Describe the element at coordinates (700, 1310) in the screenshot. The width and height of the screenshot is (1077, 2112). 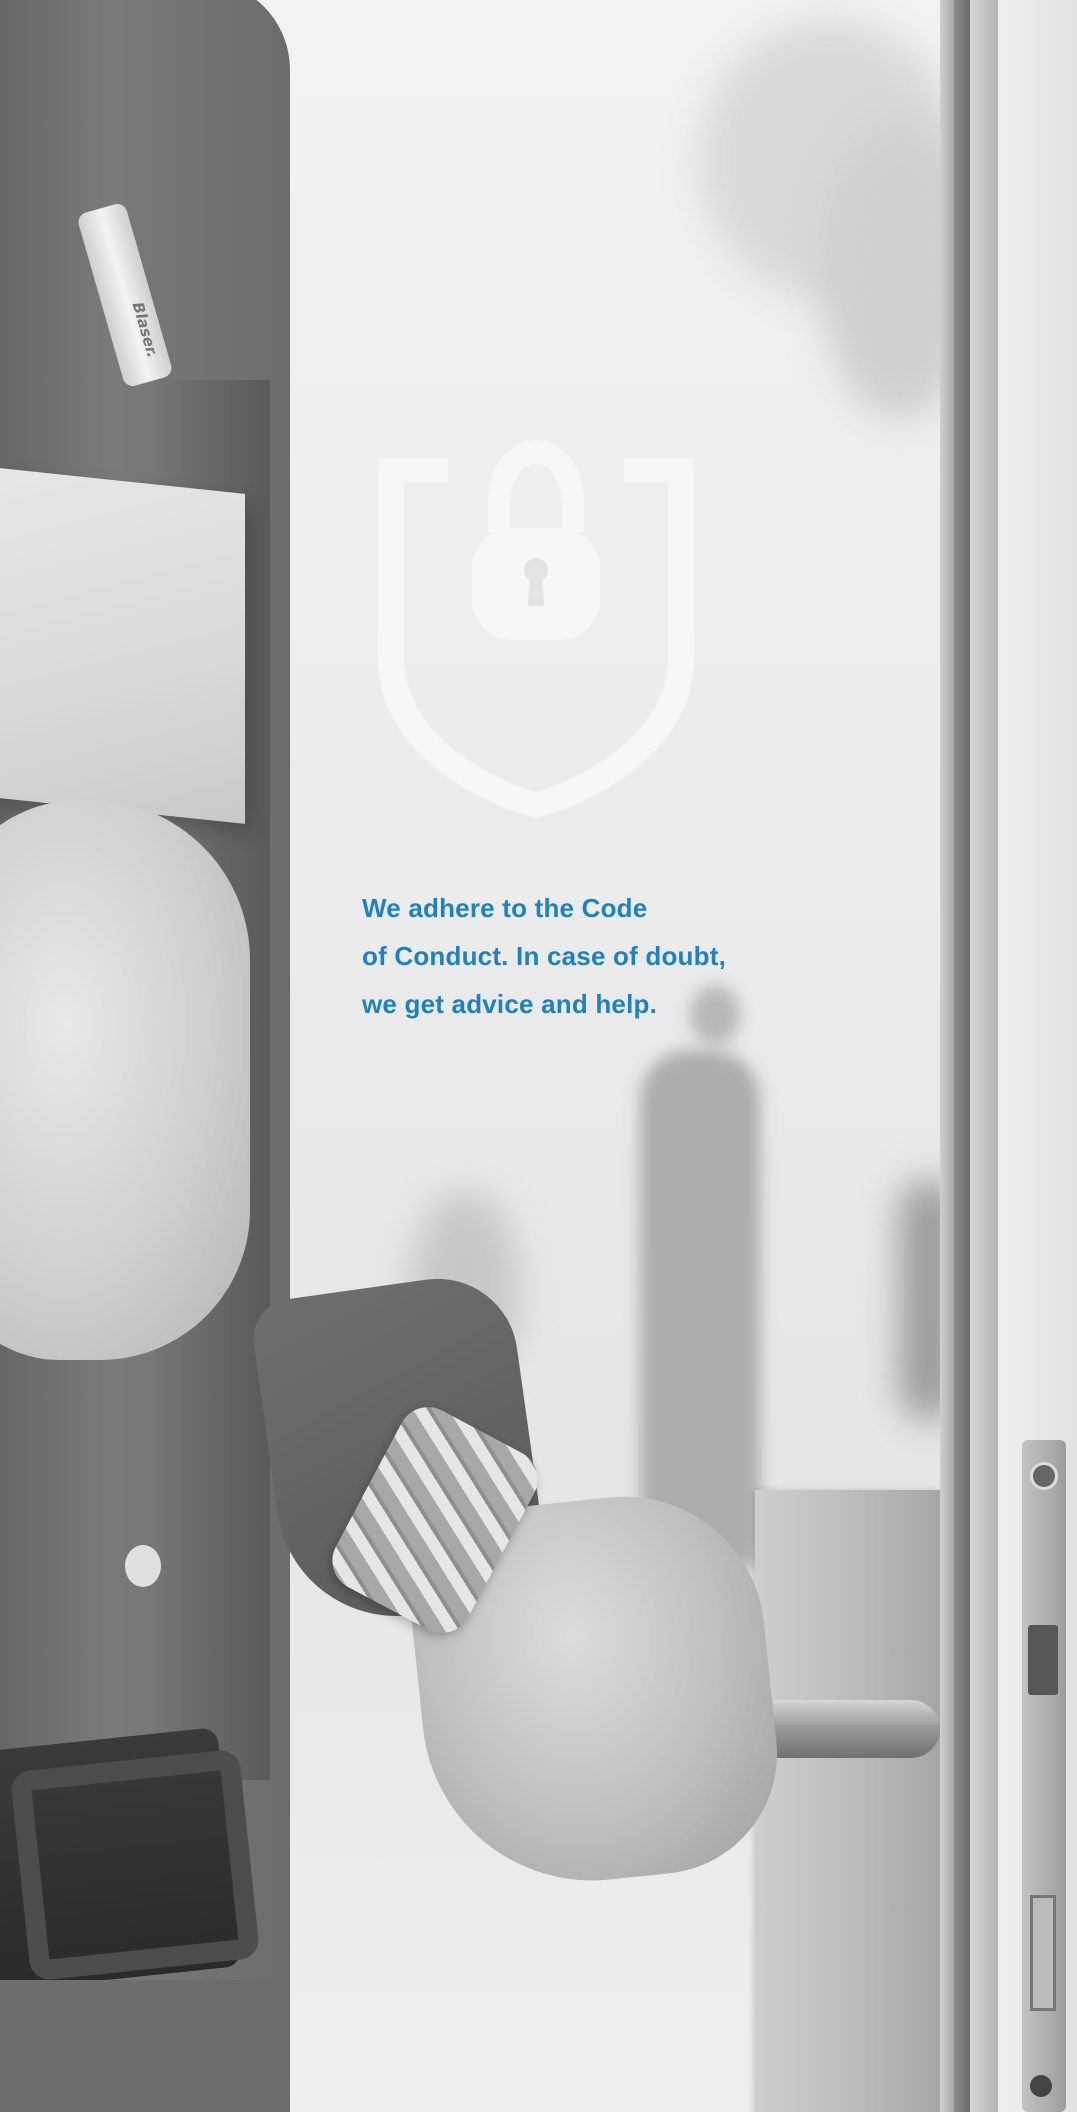
I see `background-person` at that location.